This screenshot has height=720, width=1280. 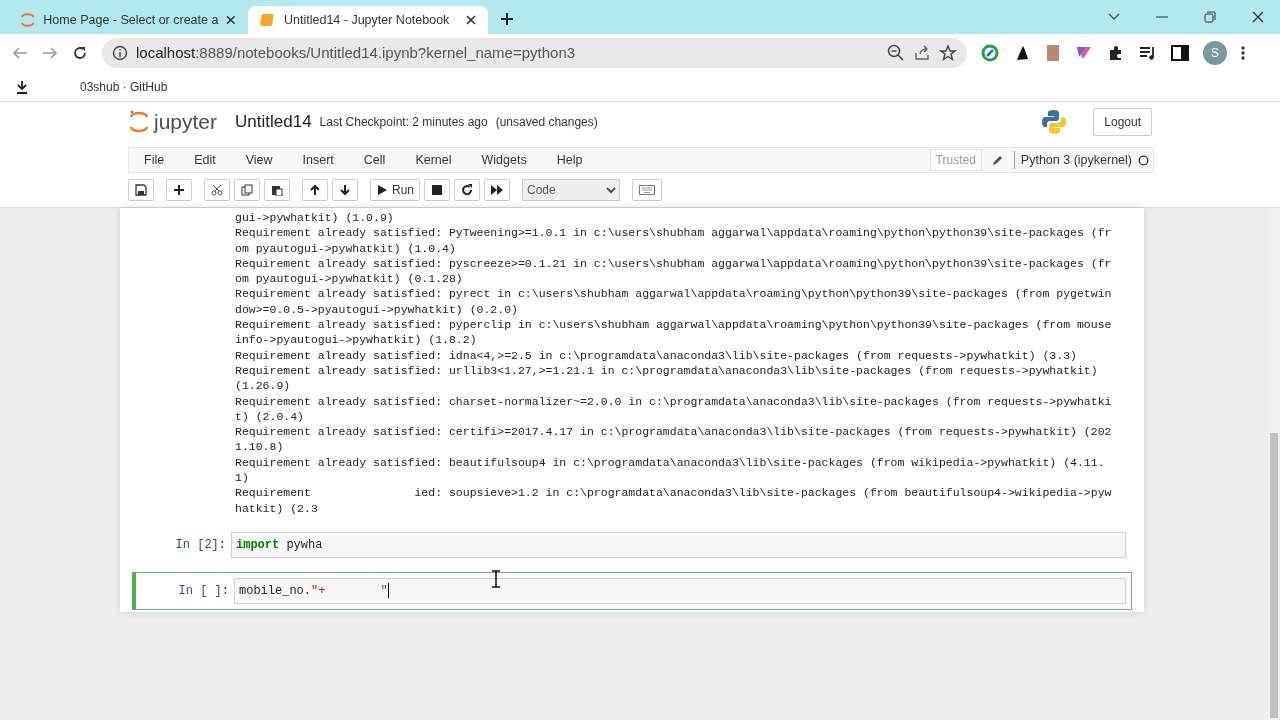 What do you see at coordinates (670, 462) in the screenshot?
I see `output-line: Requirement already satisfied: beautifulsoup4 in c:\programdata\anaconda3\lib\site-packages (from wikipedia->pywhatkit) (4.11.` at bounding box center [670, 462].